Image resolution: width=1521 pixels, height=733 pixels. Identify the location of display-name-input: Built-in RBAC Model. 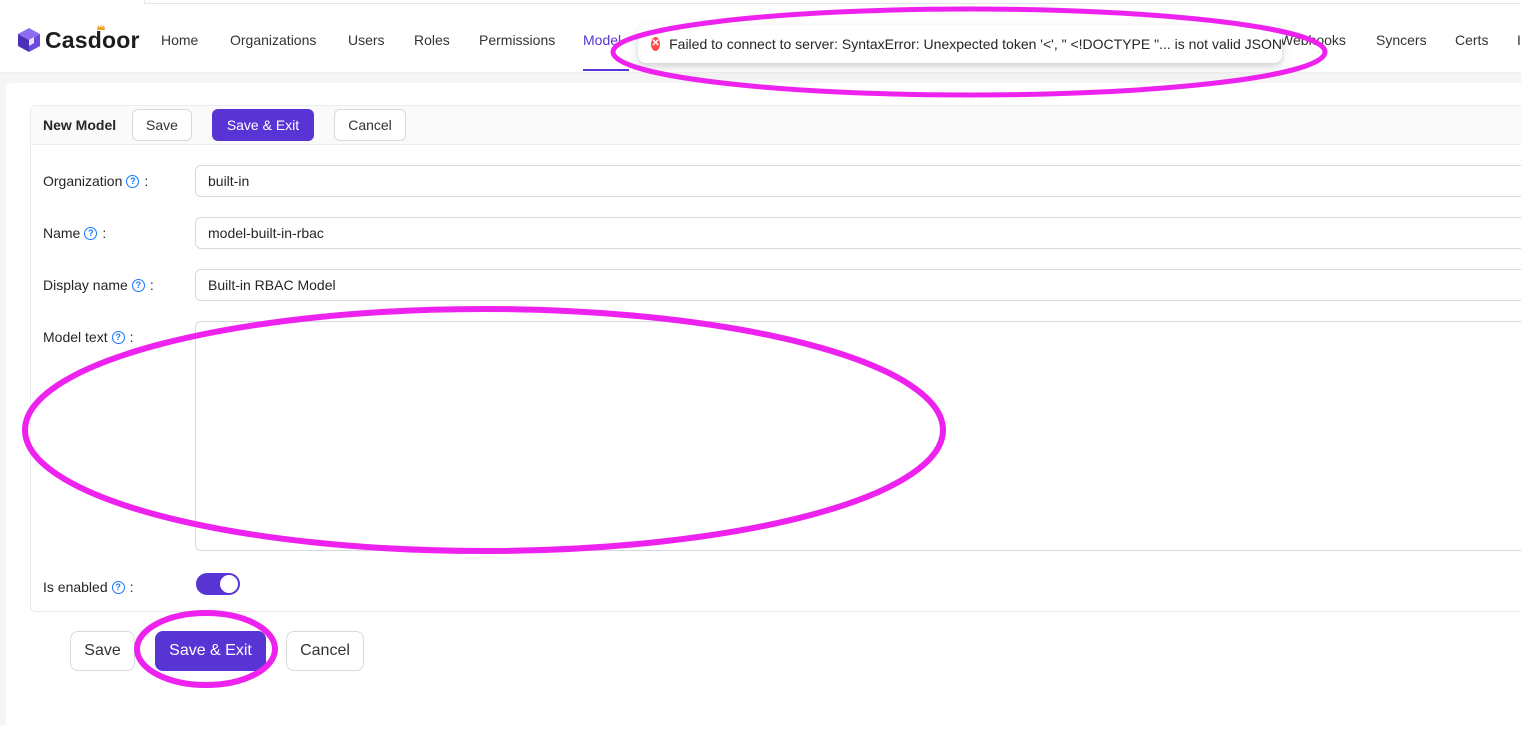
(858, 285).